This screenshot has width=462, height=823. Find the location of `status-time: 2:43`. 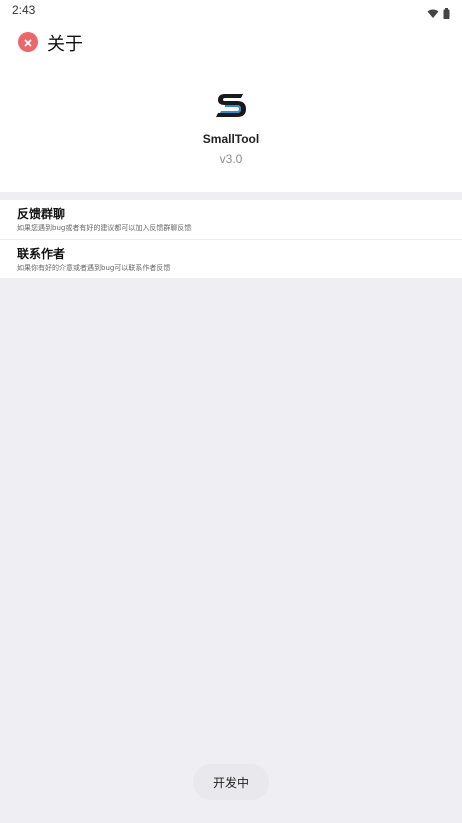

status-time: 2:43 is located at coordinates (24, 10).